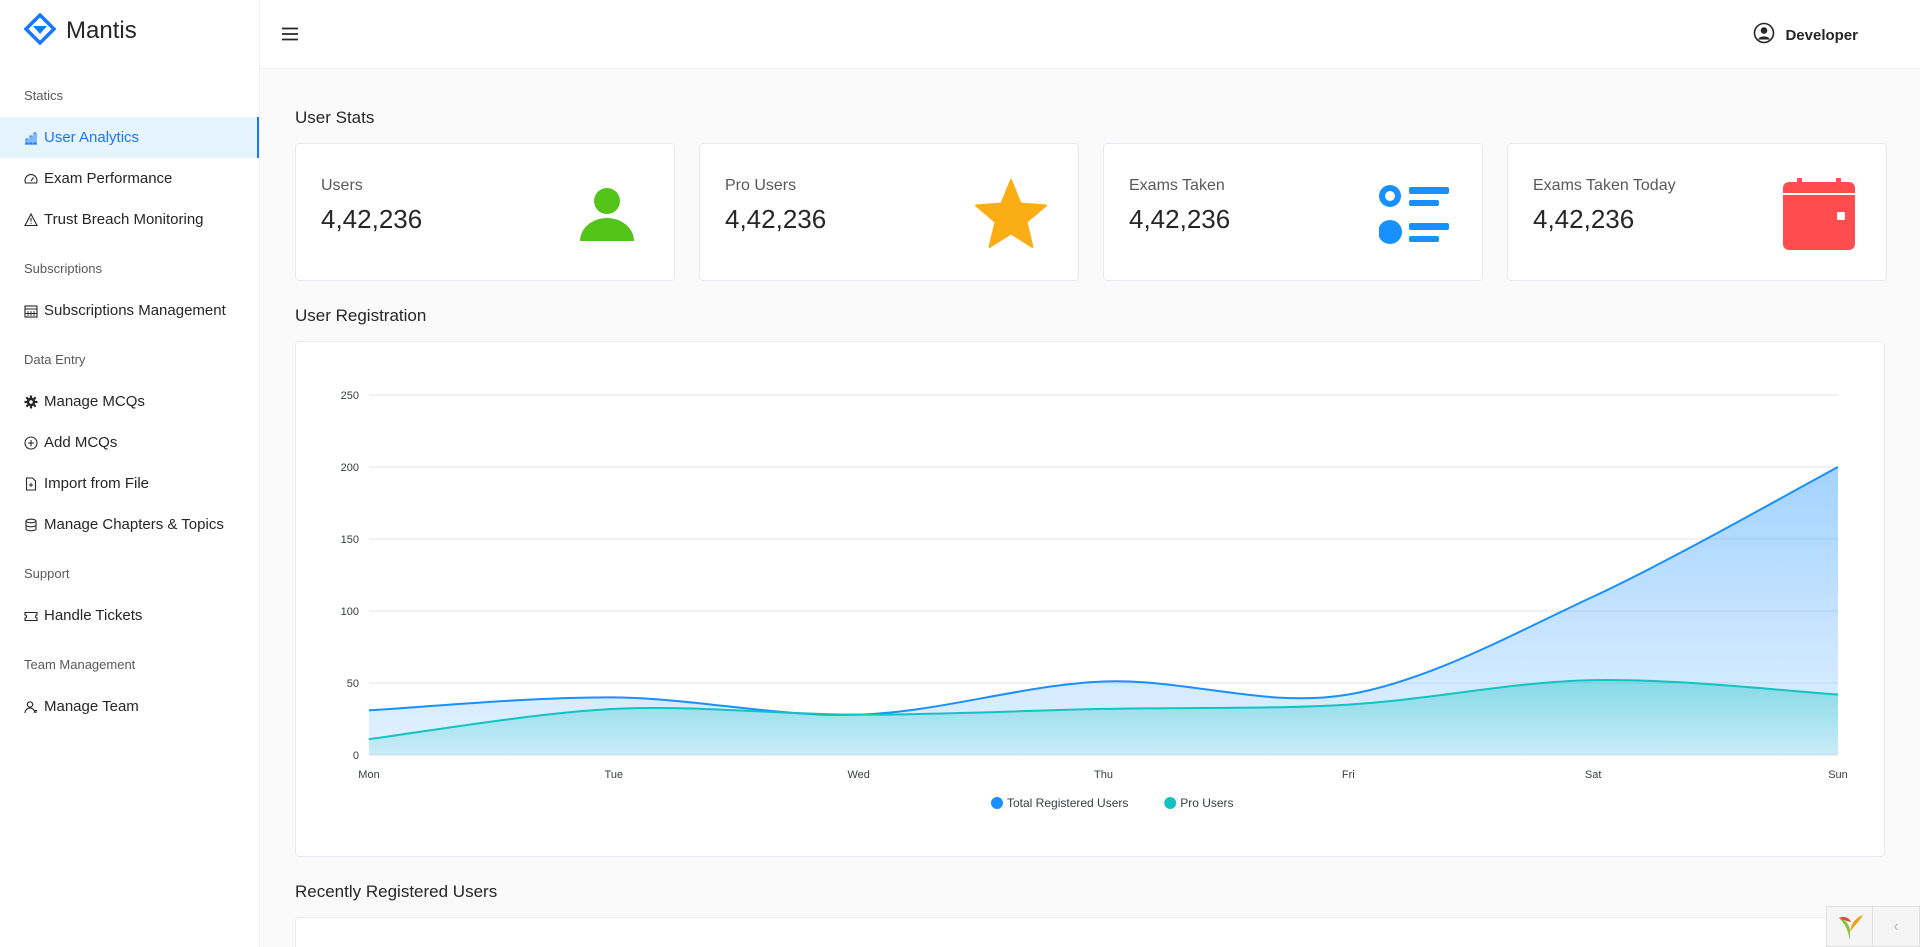  Describe the element at coordinates (31, 311) in the screenshot. I see `calendar-grid-icon` at that location.